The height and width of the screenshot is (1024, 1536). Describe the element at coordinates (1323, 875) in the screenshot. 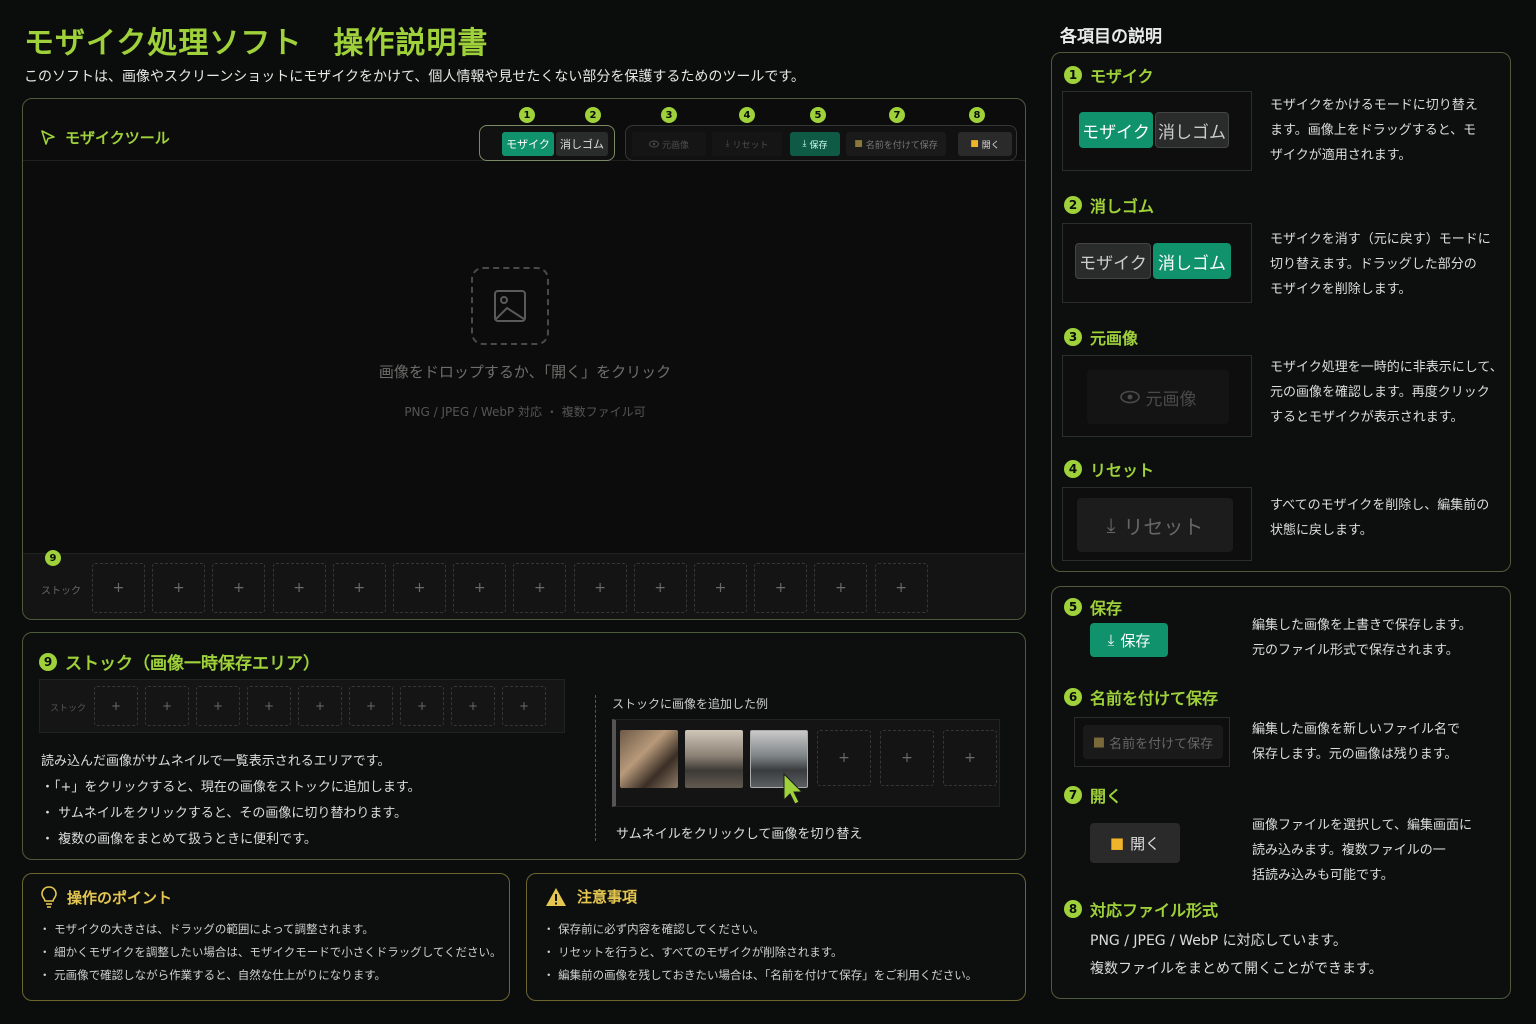

I see `desc-line: 括読み込みも可能です。` at that location.